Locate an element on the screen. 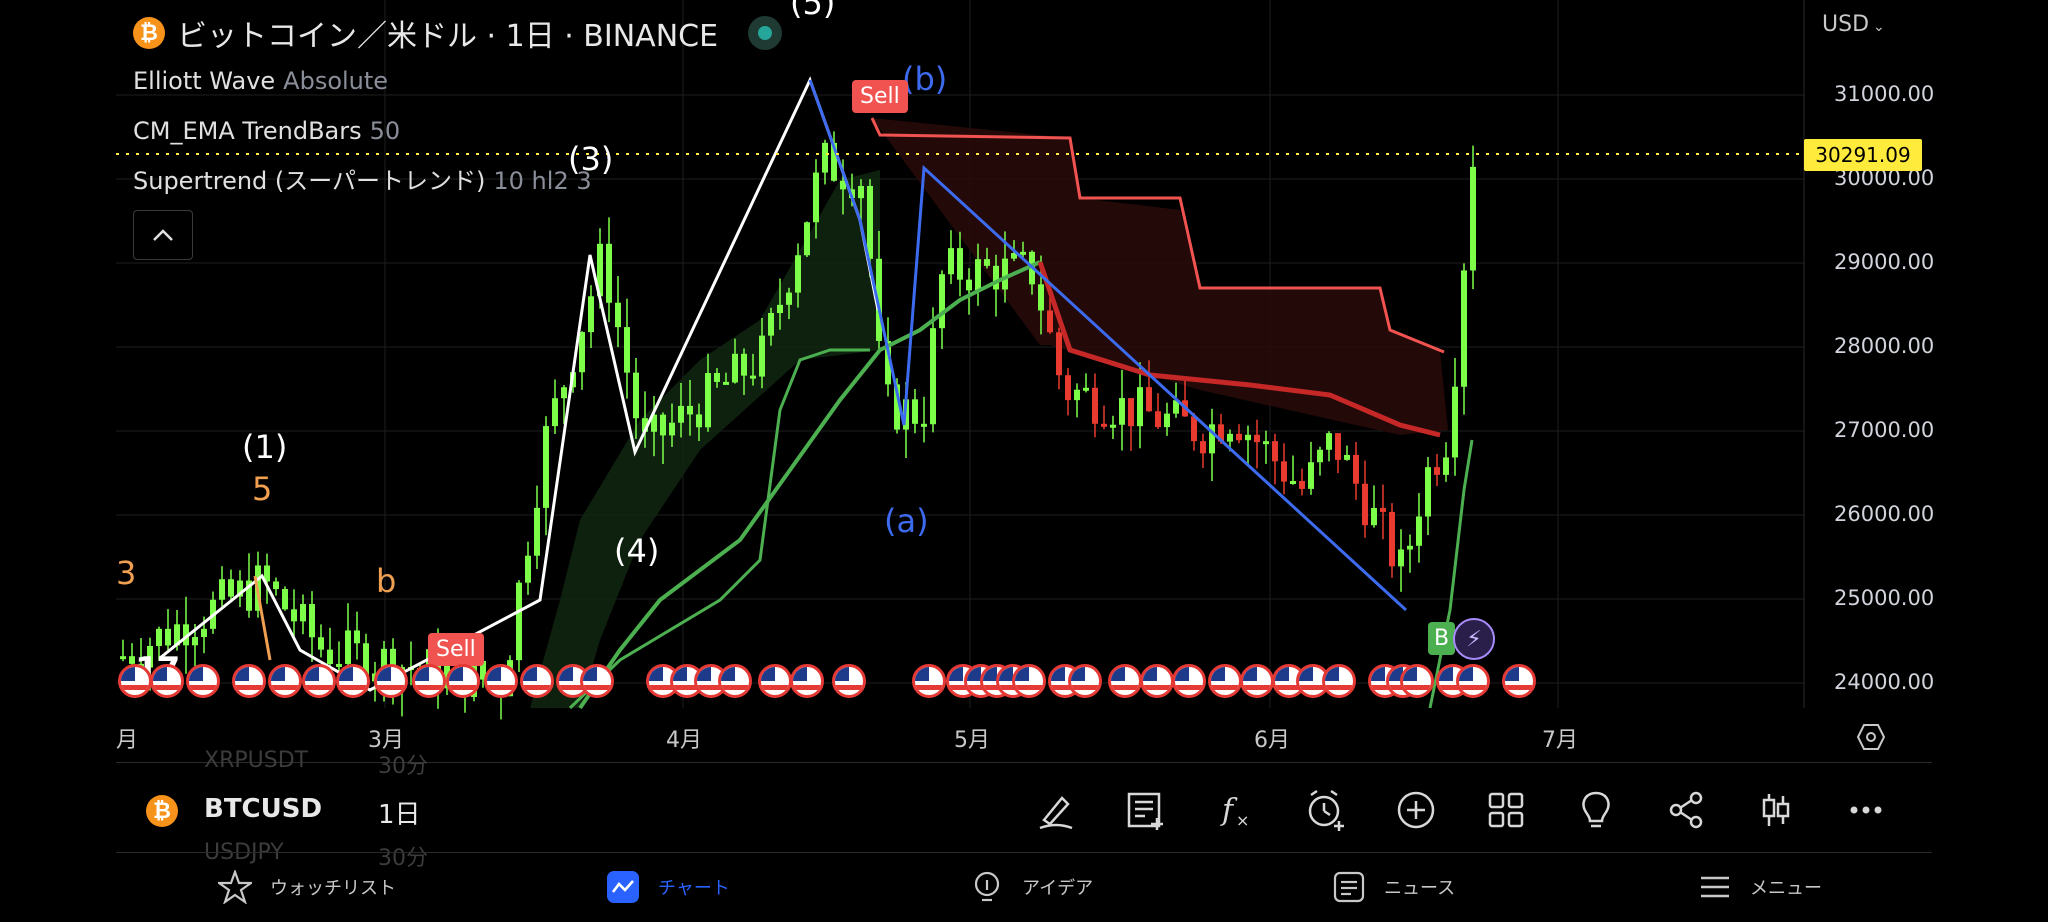 This screenshot has height=922, width=2048. share-icon is located at coordinates (1686, 810).